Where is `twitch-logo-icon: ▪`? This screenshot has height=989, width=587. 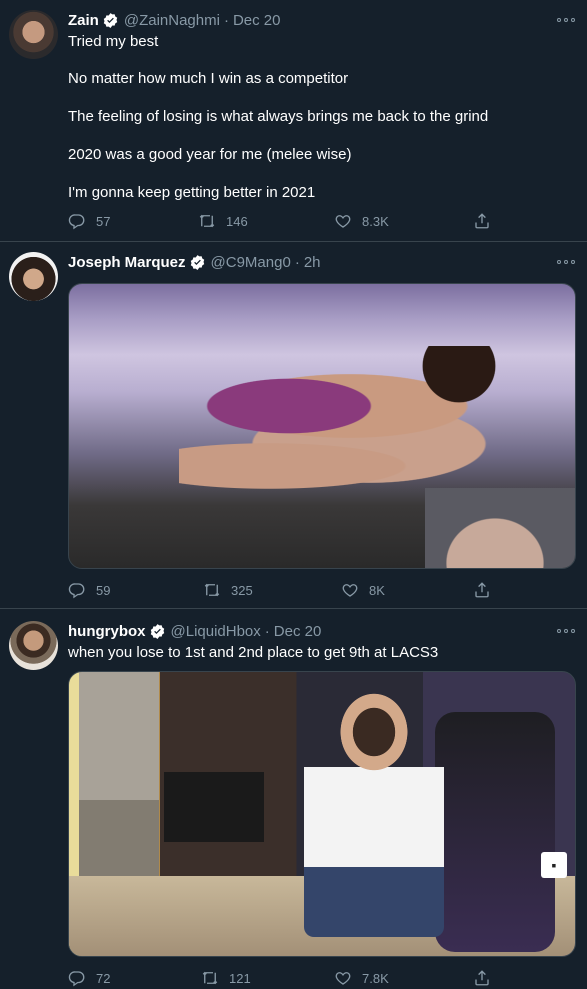
twitch-logo-icon: ▪ is located at coordinates (554, 865).